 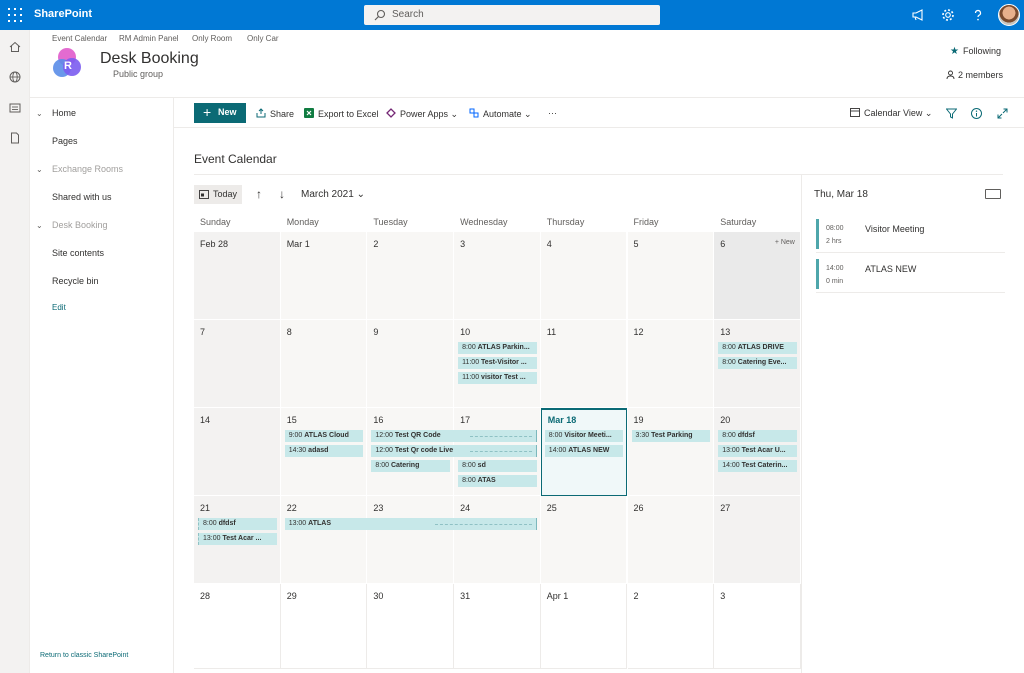 What do you see at coordinates (15, 15) in the screenshot?
I see `app-launcher-icon` at bounding box center [15, 15].